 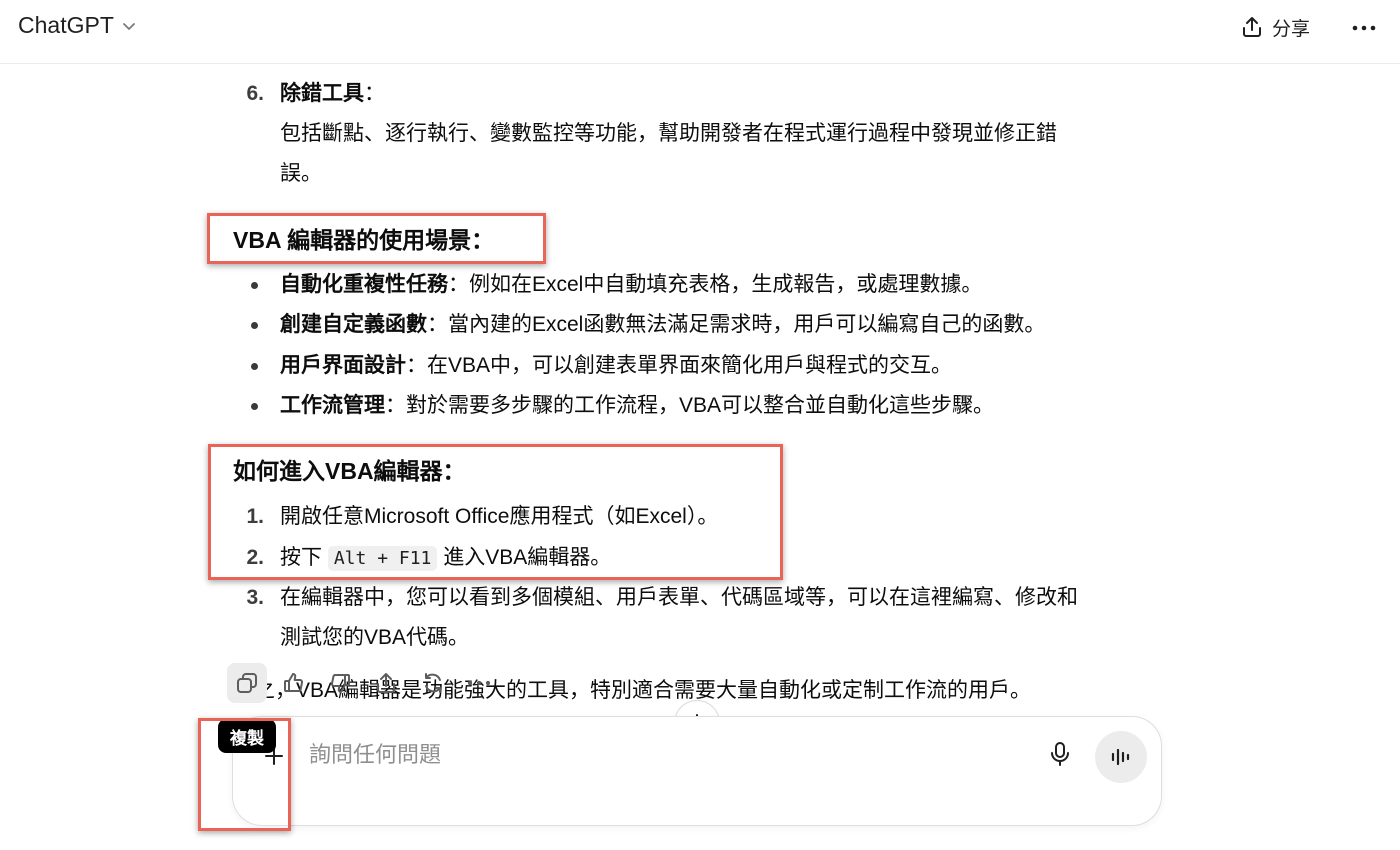 I want to click on list-item-line: 在編輯器中，您可以看到多個模組、用戶表單、代碼區域等，可以在這裡編寫、修改和, so click(x=679, y=597).